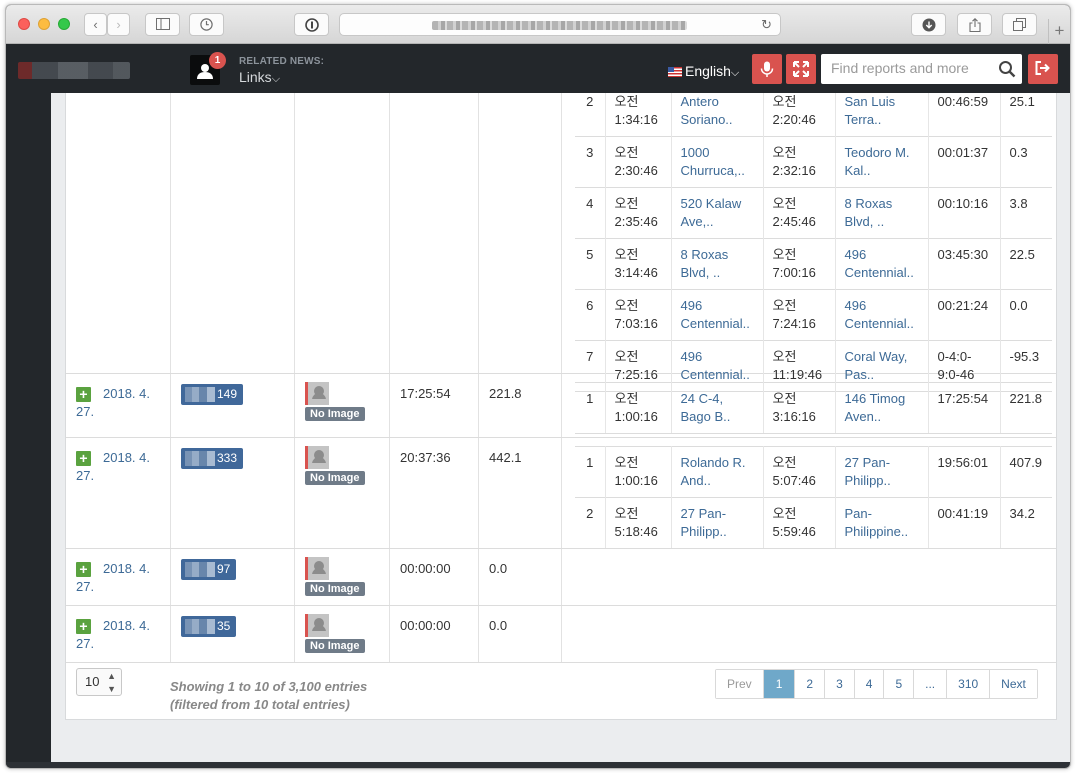 Image resolution: width=1075 pixels, height=773 pixels. Describe the element at coordinates (74, 70) in the screenshot. I see `brand-logo` at that location.